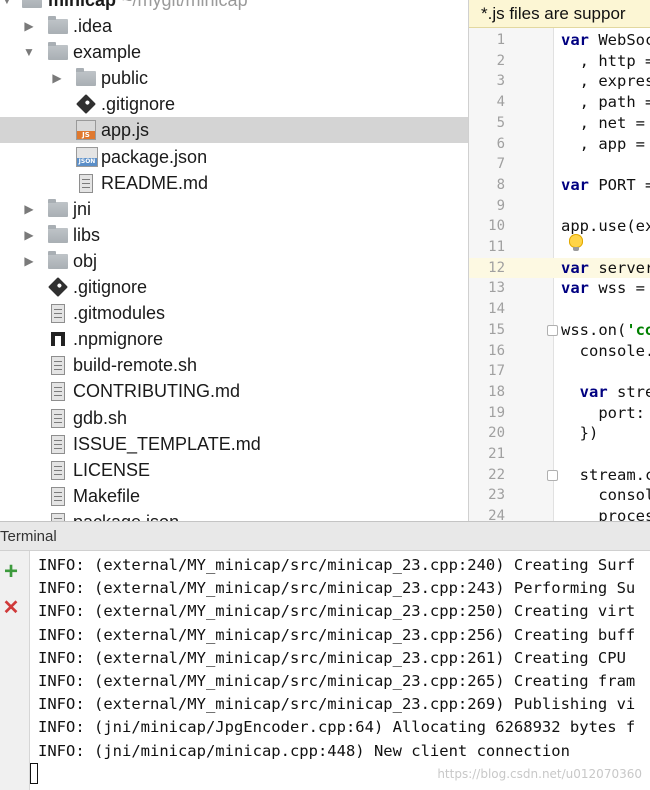  What do you see at coordinates (234, 52) in the screenshot?
I see `tree-item: ▼ example` at bounding box center [234, 52].